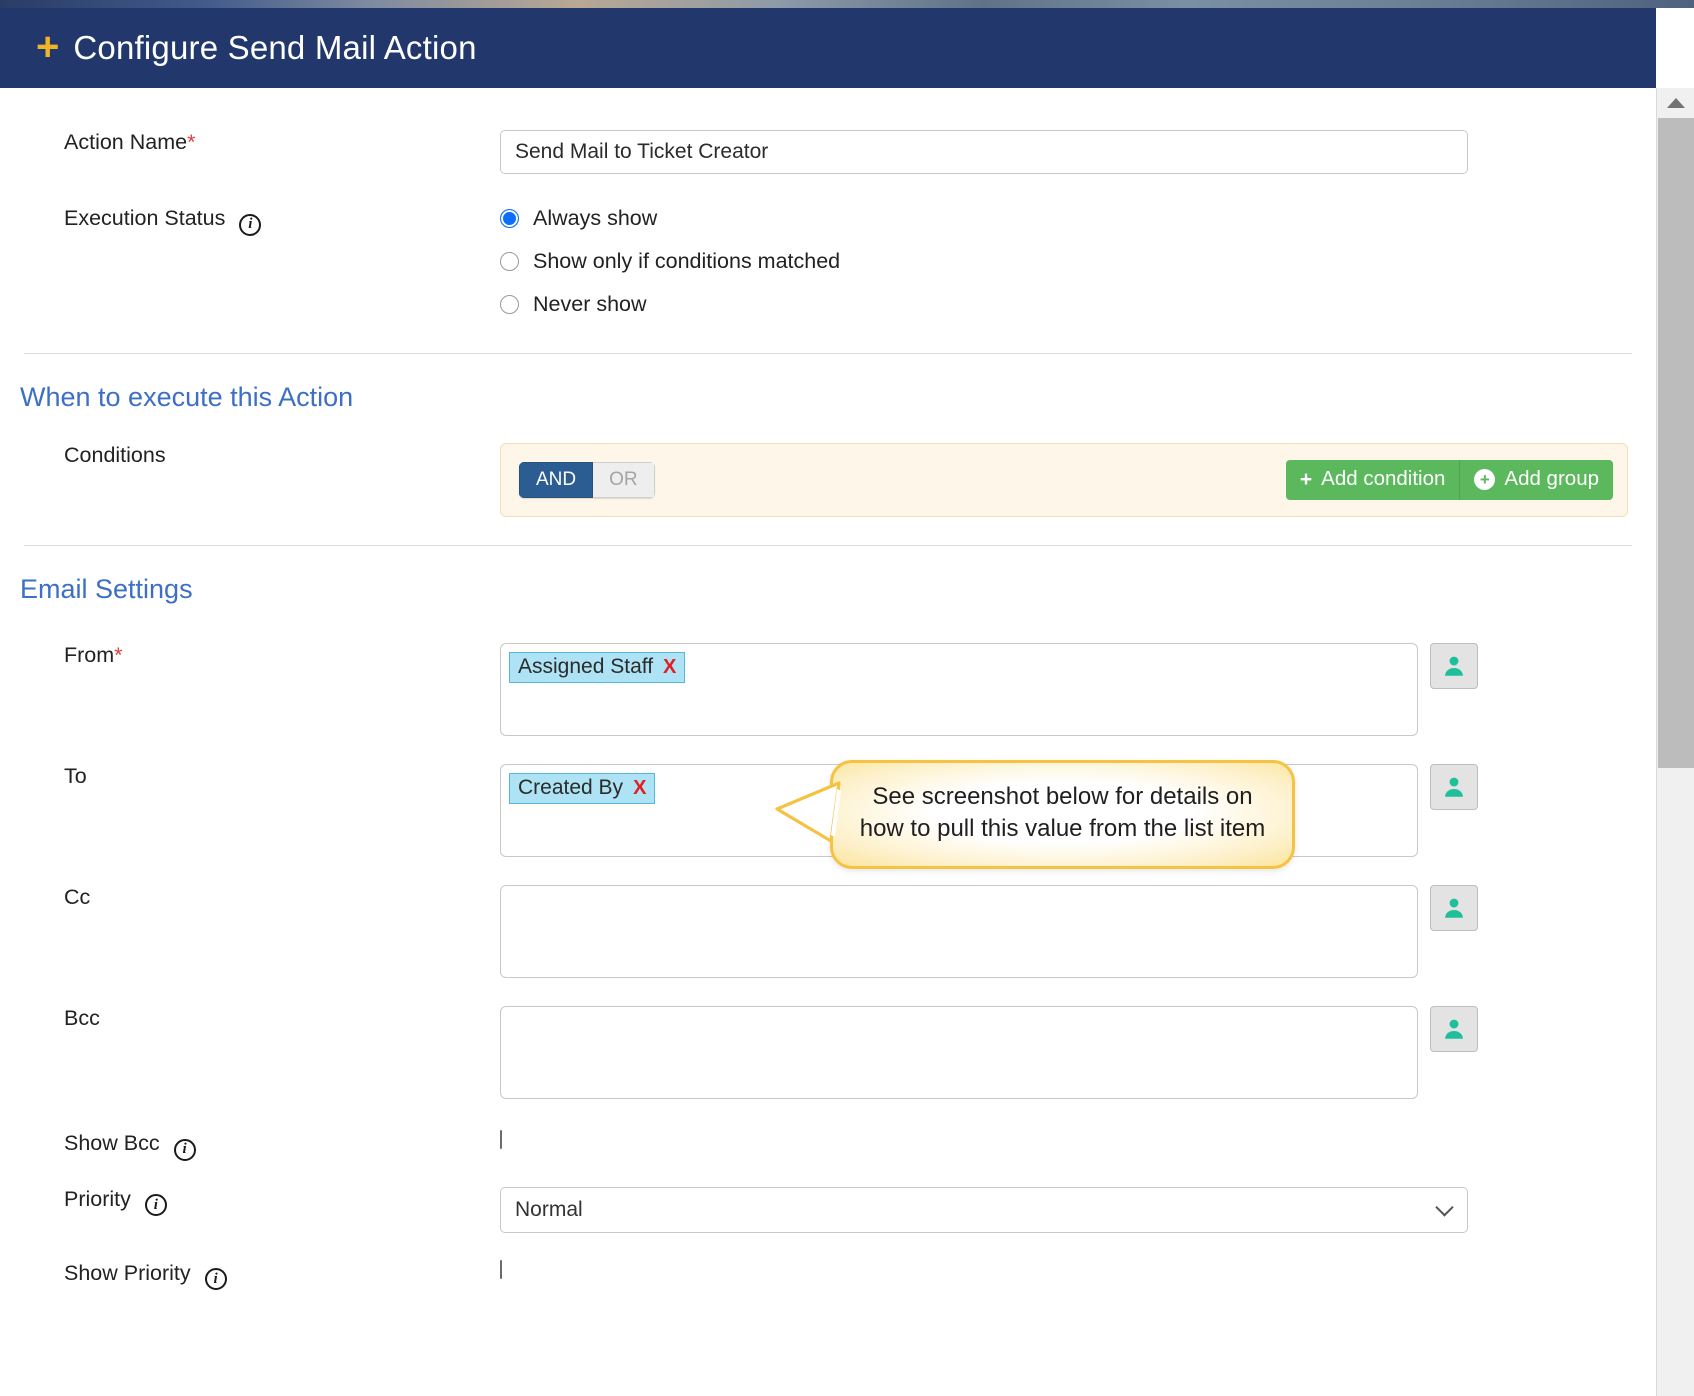 This screenshot has width=1694, height=1396. Describe the element at coordinates (1078, 261) in the screenshot. I see `radio-option-conditions-matched: Show only if conditions matched` at that location.